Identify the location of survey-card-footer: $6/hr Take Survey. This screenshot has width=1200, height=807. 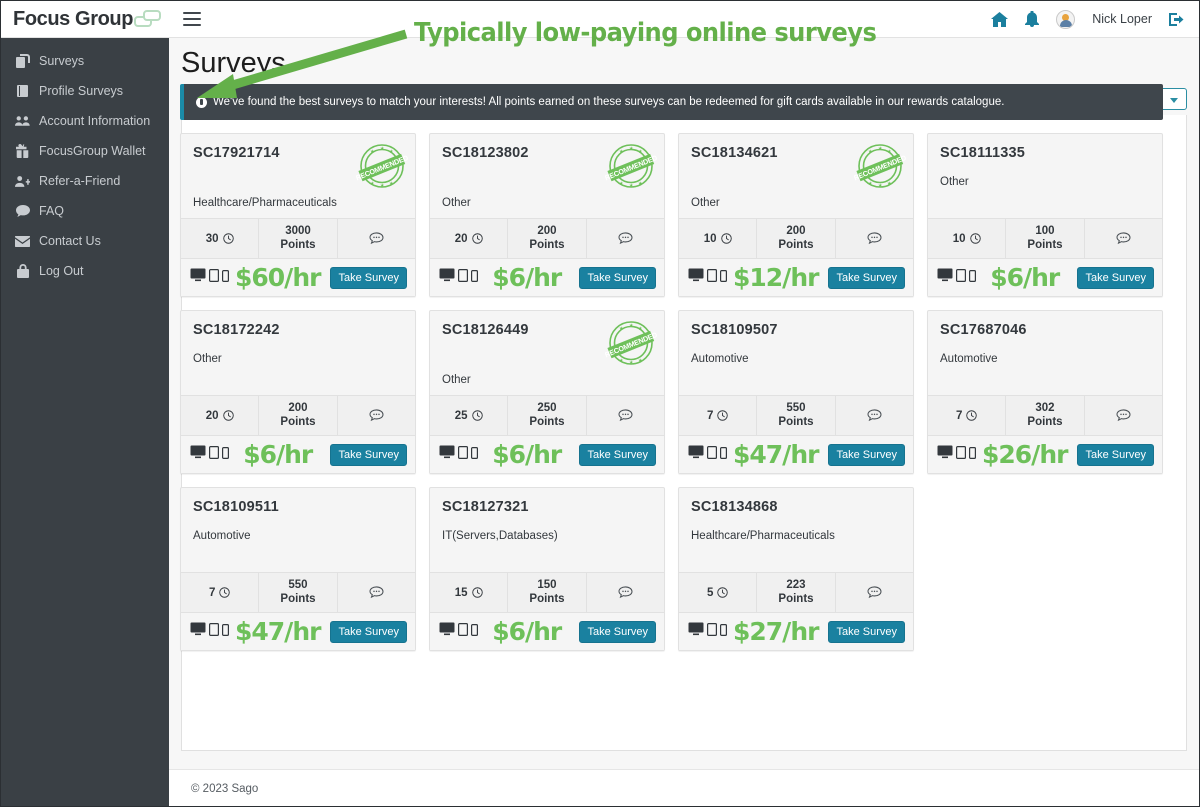
(1045, 277).